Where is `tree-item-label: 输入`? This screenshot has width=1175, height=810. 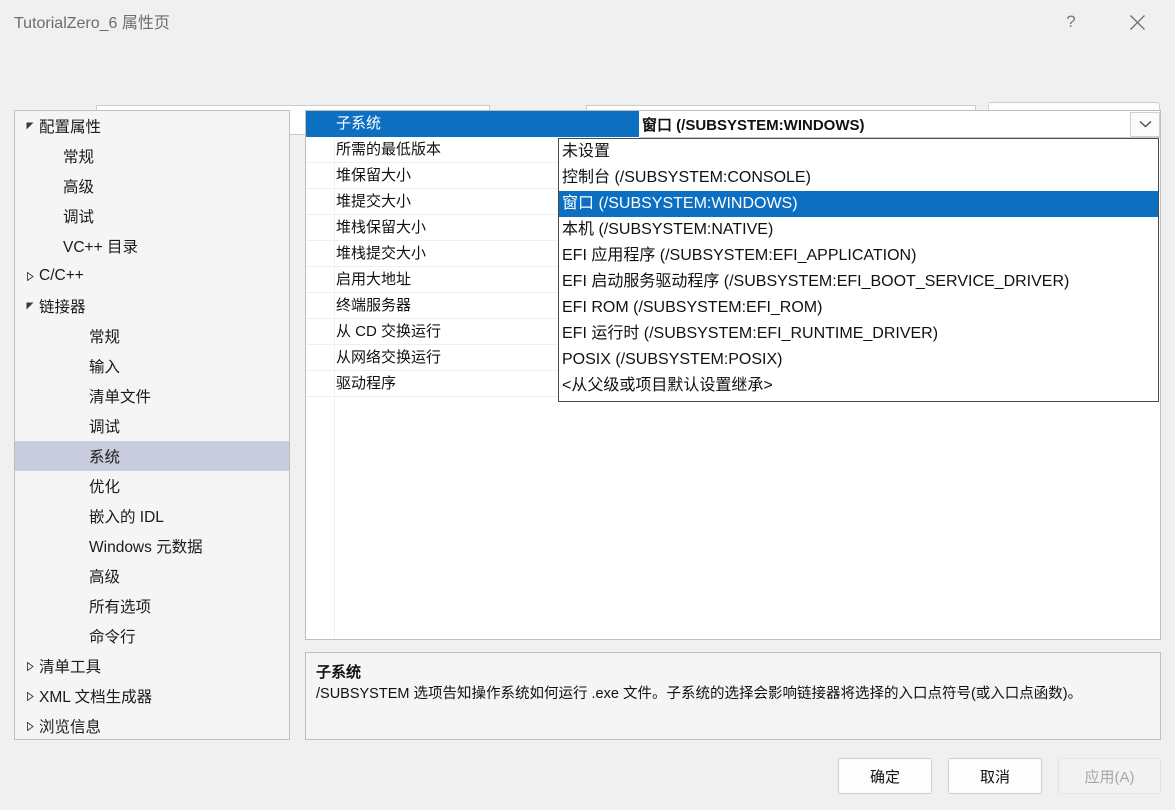
tree-item-label: 输入 is located at coordinates (105, 367).